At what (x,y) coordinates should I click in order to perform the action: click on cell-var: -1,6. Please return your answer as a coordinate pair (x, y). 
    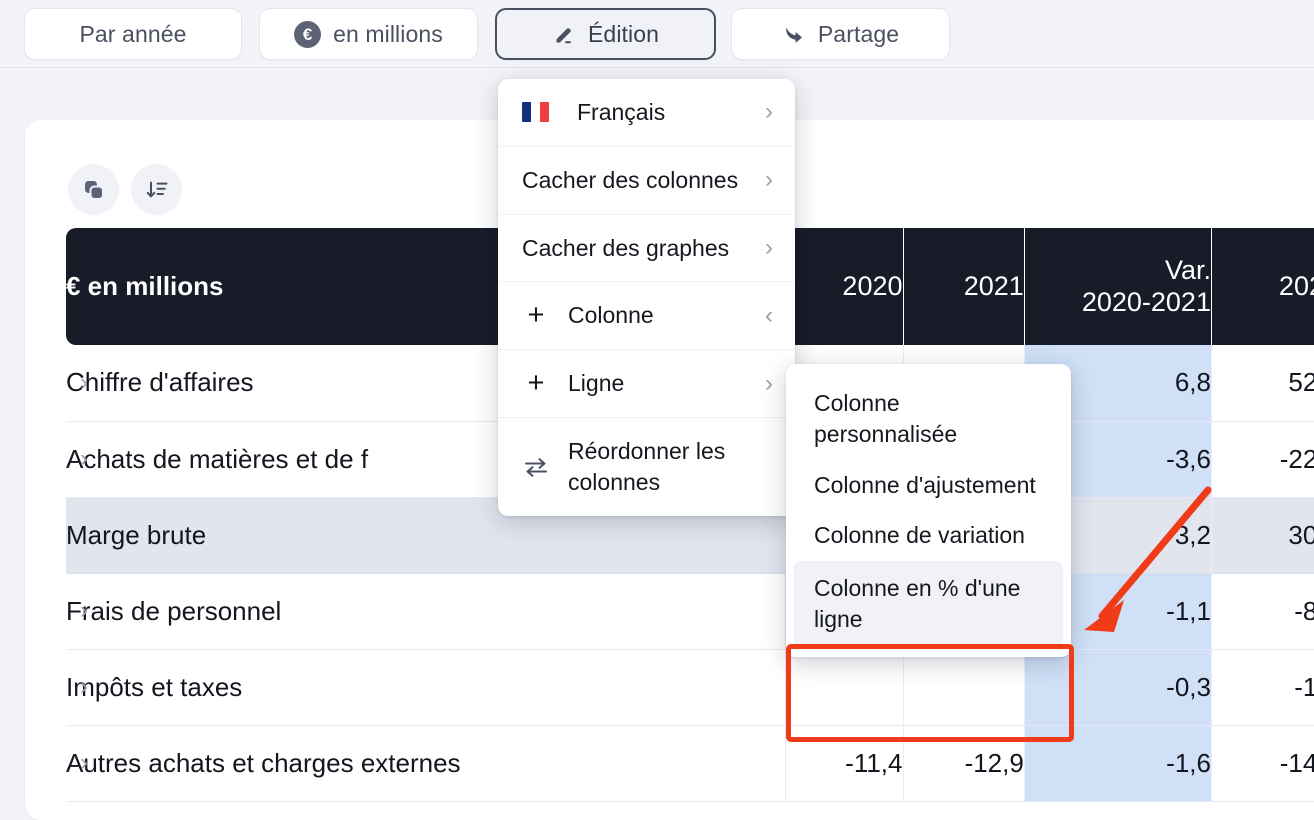
    Looking at the image, I should click on (1118, 763).